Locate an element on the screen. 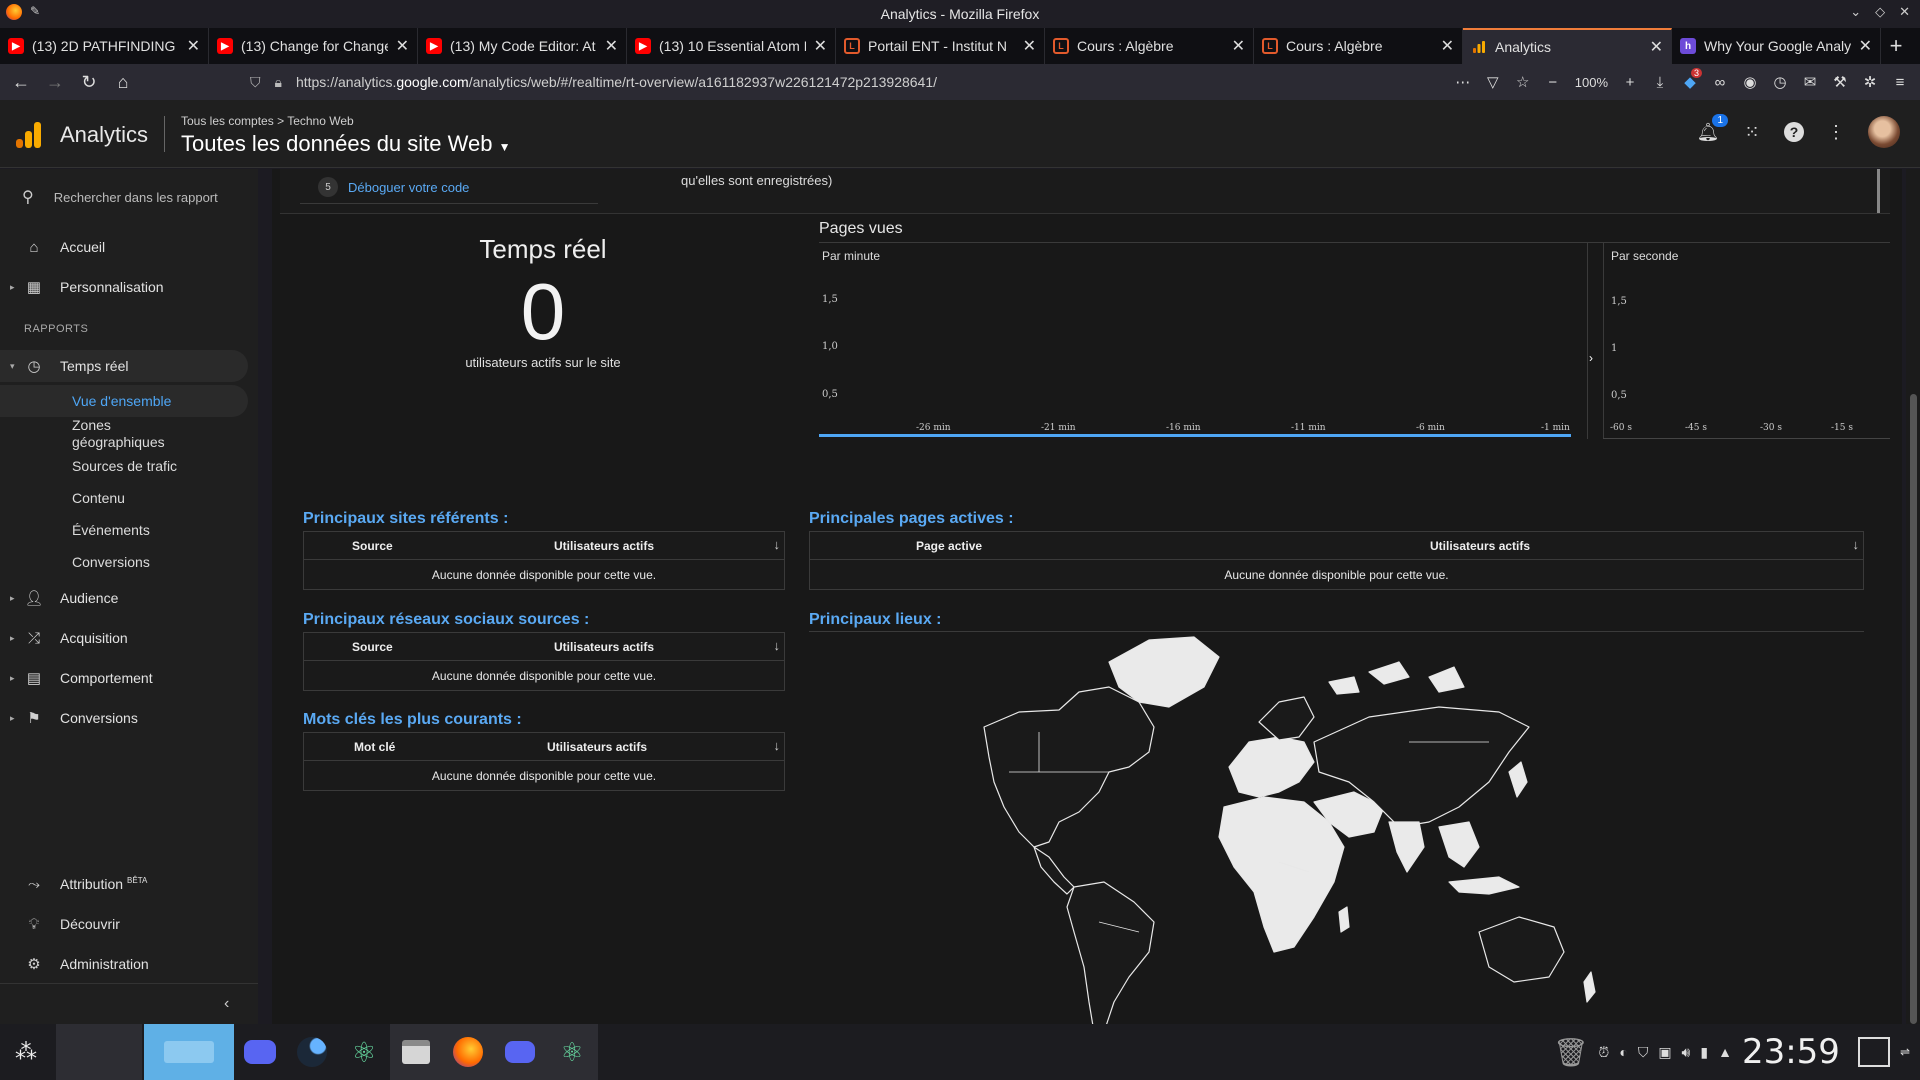  new-tab-icon: + is located at coordinates (1896, 46).